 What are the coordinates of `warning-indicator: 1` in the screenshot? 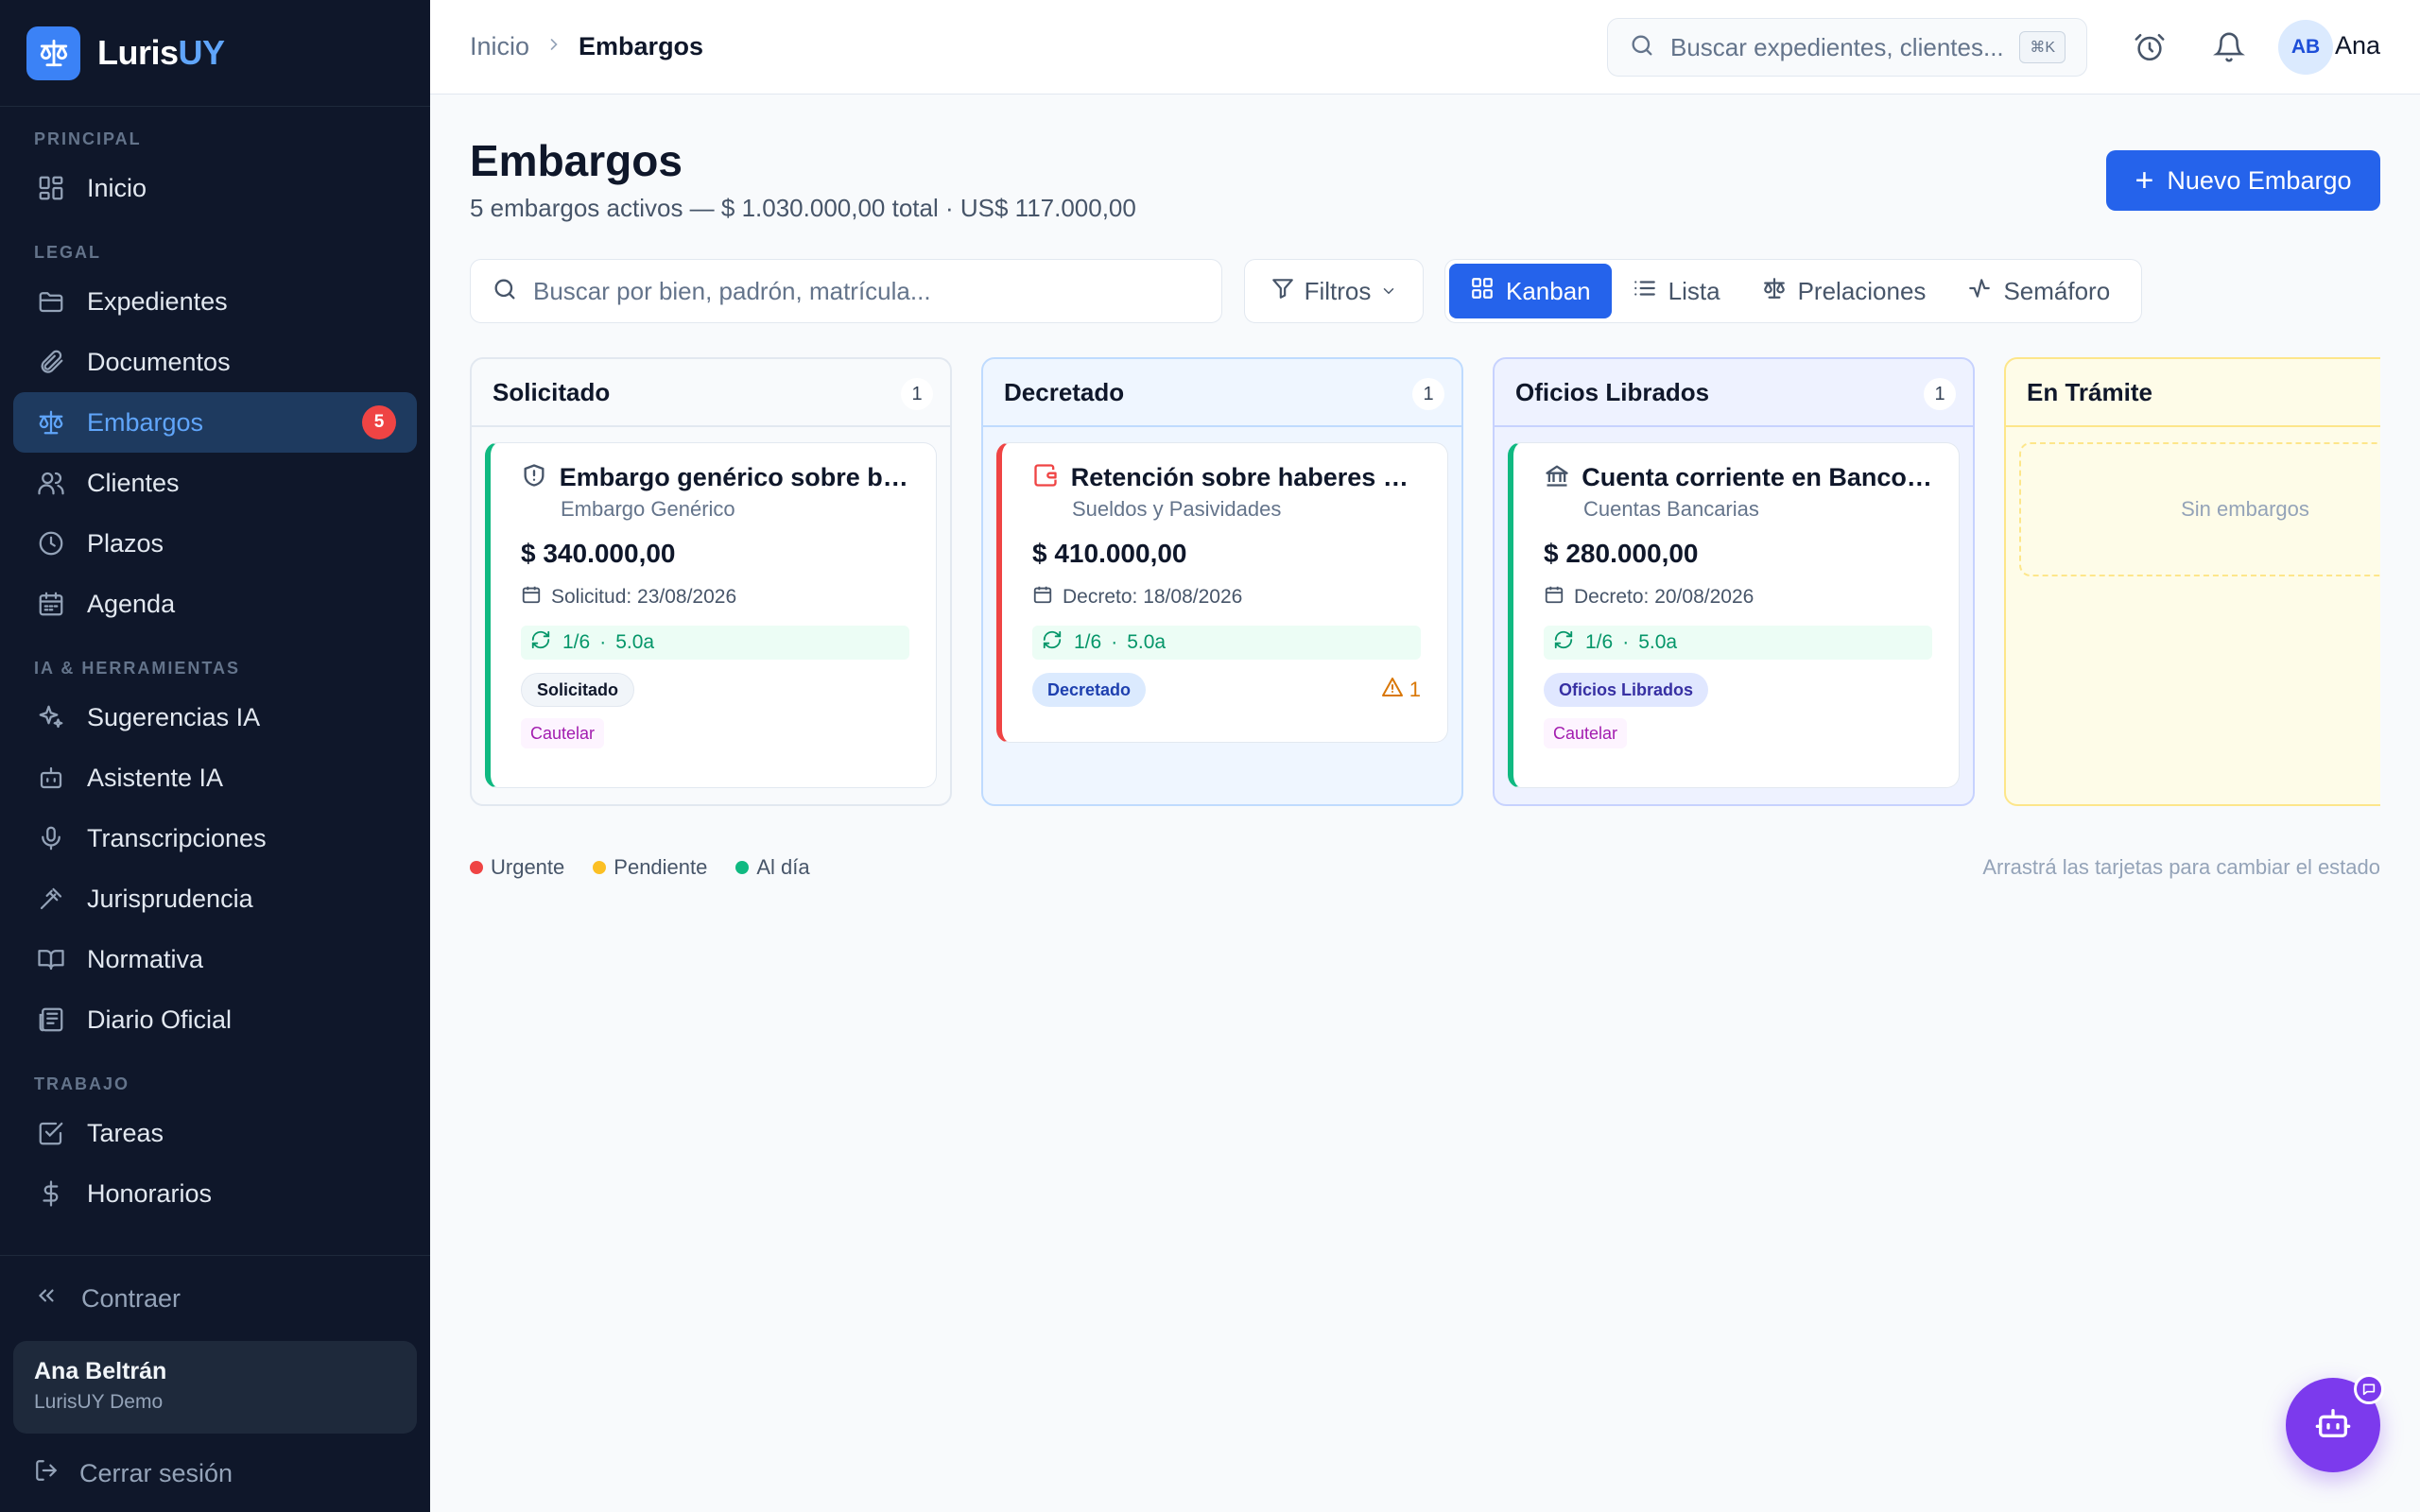 It's located at (1401, 690).